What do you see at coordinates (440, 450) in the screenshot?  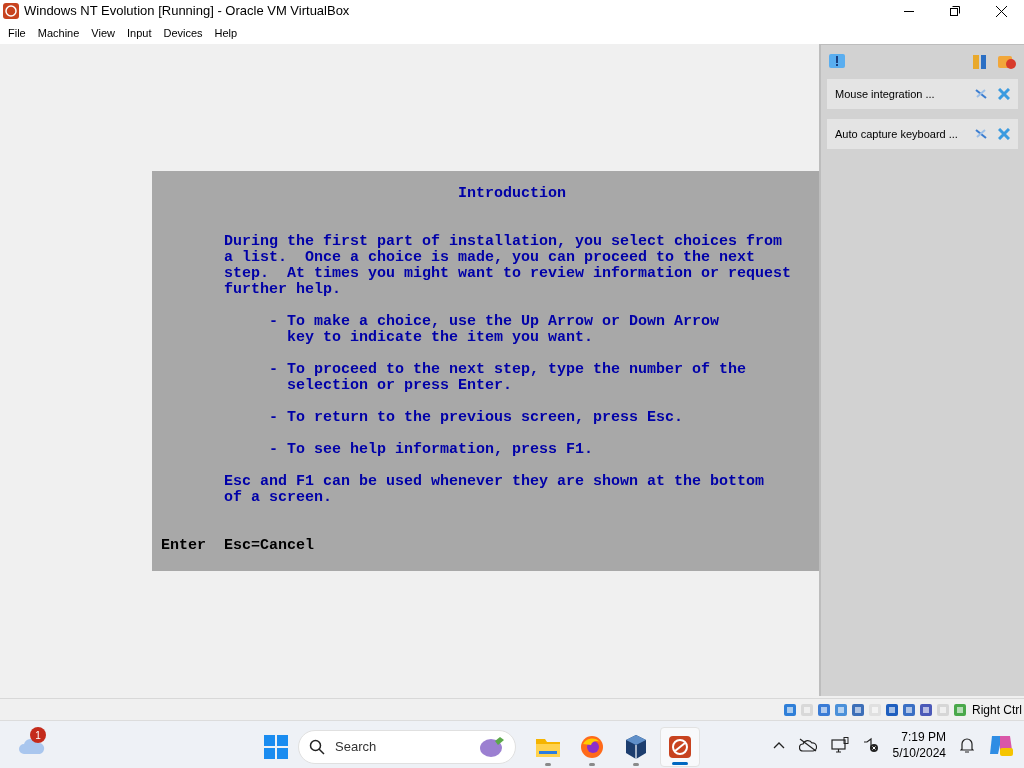 I see `bullet-text: To see help information, press F1.` at bounding box center [440, 450].